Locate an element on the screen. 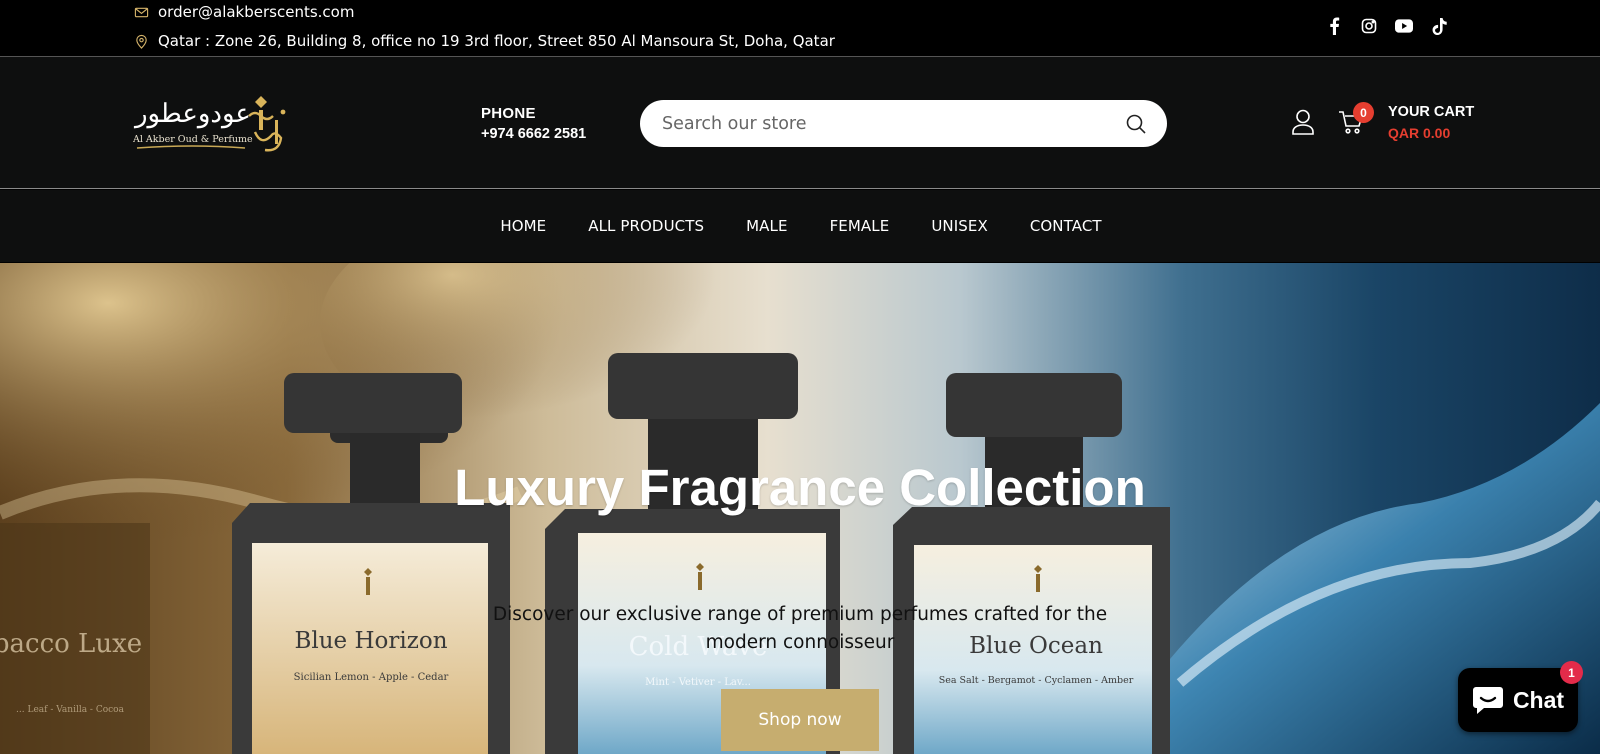 The height and width of the screenshot is (754, 1600). cart-count-badge: 0 is located at coordinates (1363, 112).